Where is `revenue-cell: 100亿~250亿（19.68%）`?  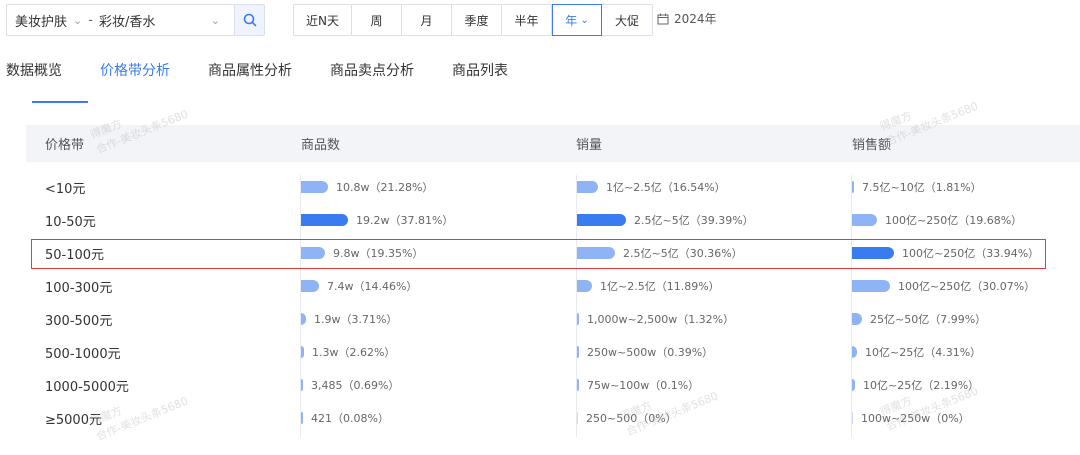
revenue-cell: 100亿~250亿（19.68%） is located at coordinates (937, 220).